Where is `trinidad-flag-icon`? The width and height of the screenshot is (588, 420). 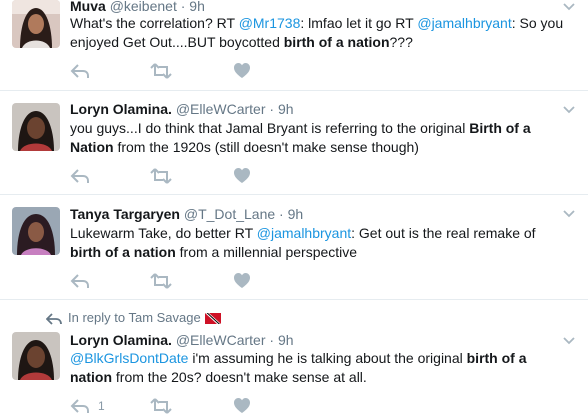
trinidad-flag-icon is located at coordinates (212, 319).